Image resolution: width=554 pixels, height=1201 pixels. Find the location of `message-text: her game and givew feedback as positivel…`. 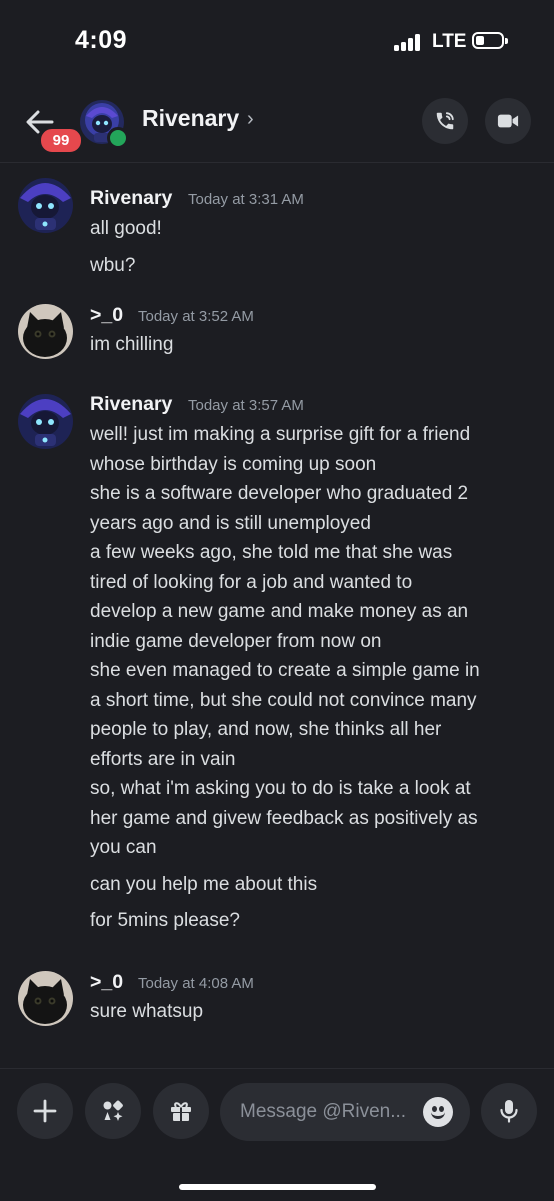

message-text: her game and givew feedback as positivel… is located at coordinates (284, 818).